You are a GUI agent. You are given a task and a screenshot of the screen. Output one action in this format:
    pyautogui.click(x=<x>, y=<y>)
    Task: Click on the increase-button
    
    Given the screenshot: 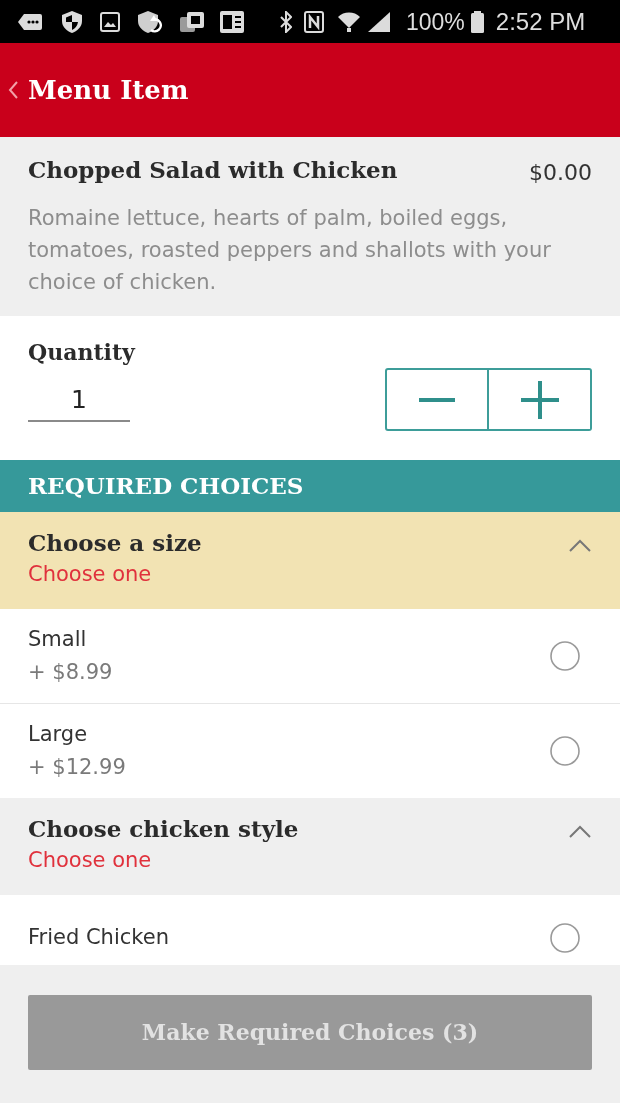 What is the action you would take?
    pyautogui.click(x=540, y=399)
    